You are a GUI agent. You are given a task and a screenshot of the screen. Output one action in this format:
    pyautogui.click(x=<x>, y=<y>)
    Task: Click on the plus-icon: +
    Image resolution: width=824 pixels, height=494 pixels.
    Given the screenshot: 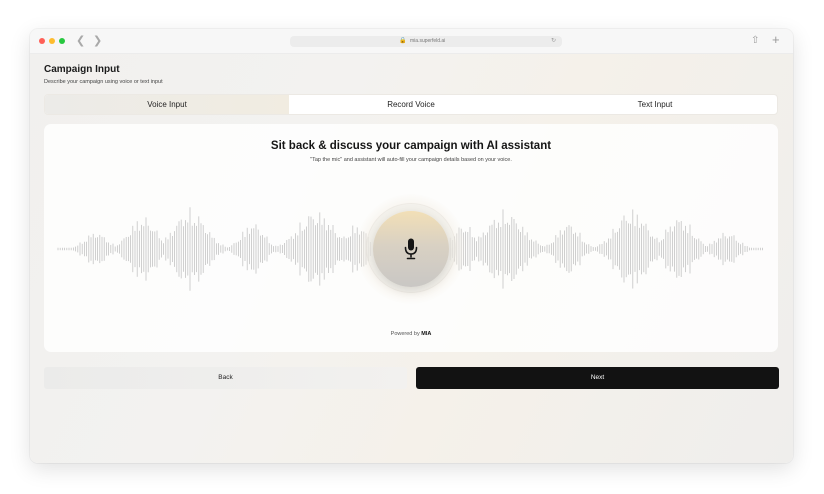 What is the action you would take?
    pyautogui.click(x=776, y=40)
    